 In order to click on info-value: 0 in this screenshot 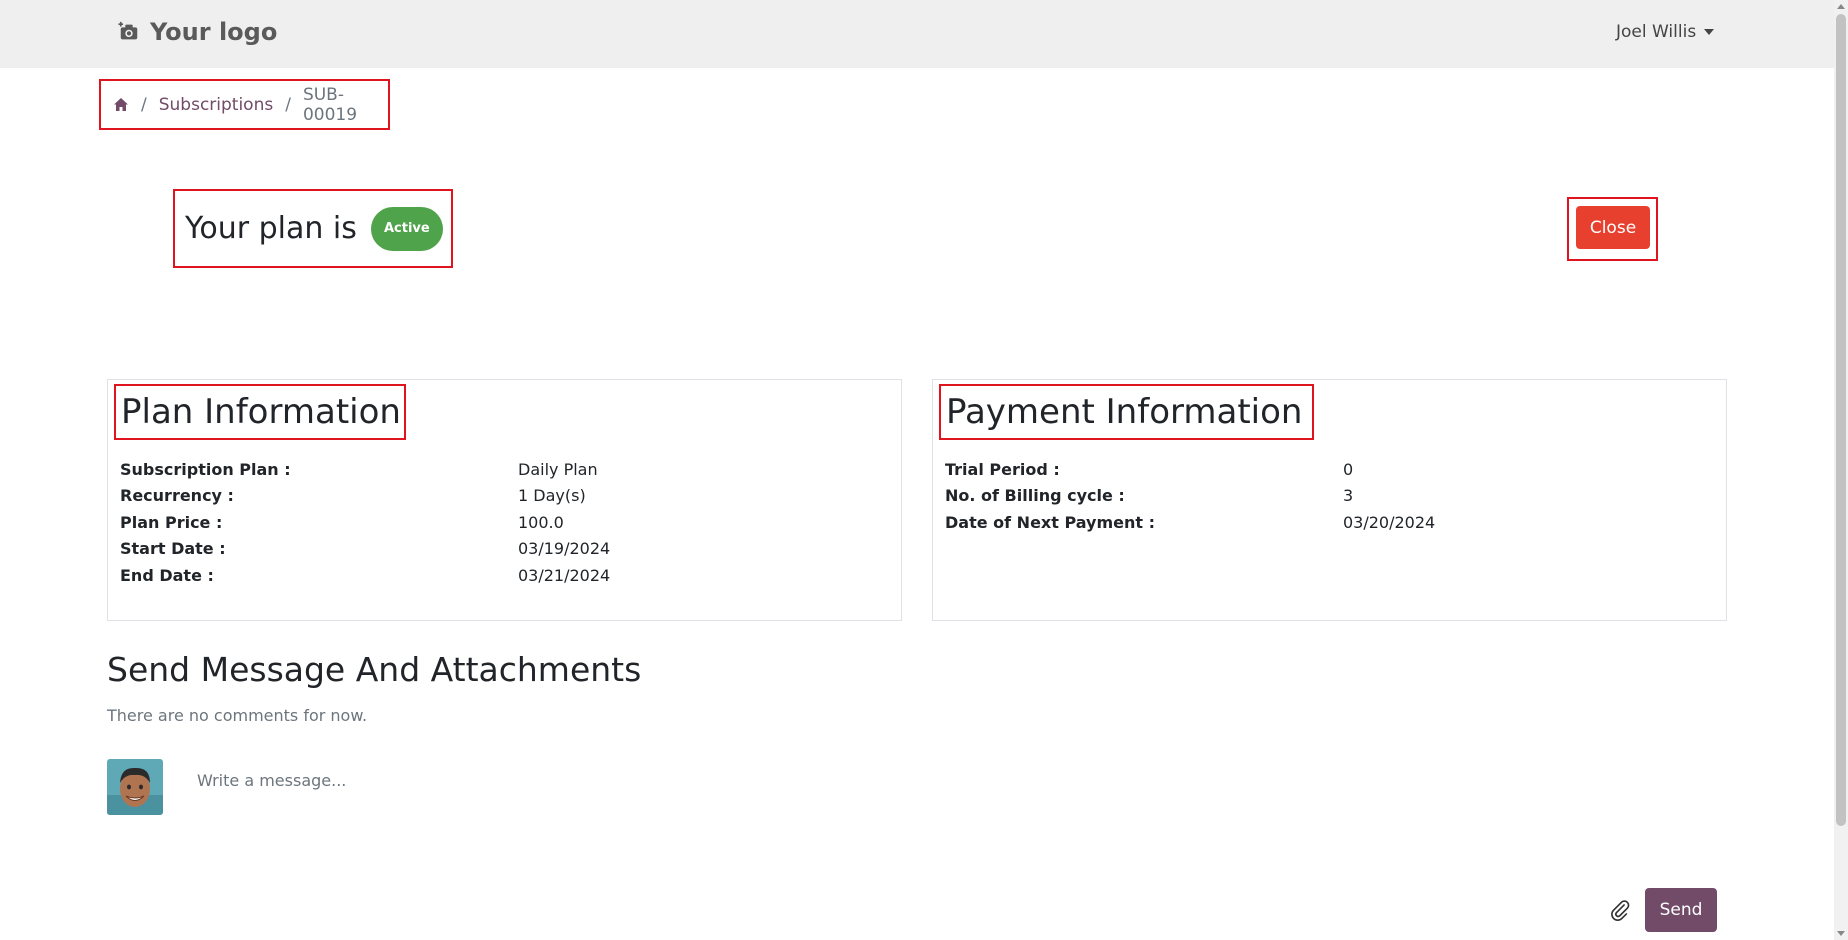, I will do `click(1348, 469)`.